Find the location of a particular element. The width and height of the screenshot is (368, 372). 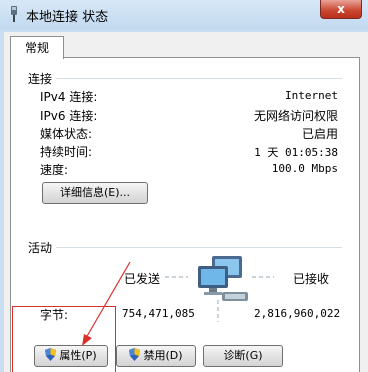

tab-general: 常规 is located at coordinates (37, 47).